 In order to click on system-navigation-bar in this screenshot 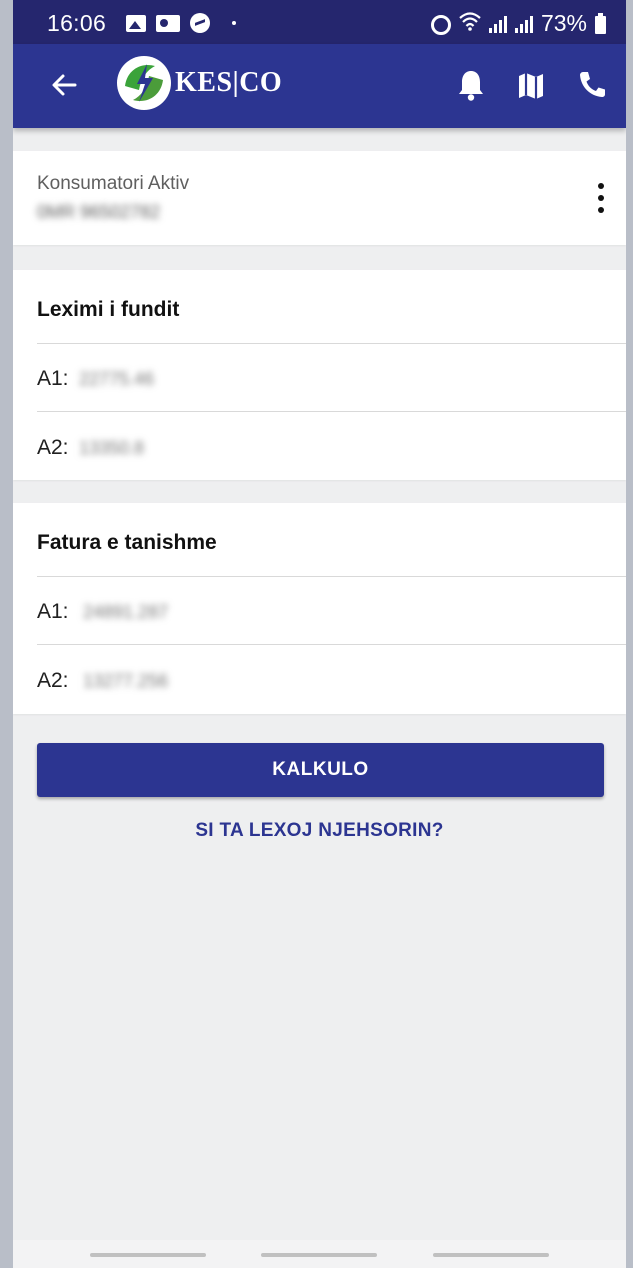, I will do `click(319, 1254)`.